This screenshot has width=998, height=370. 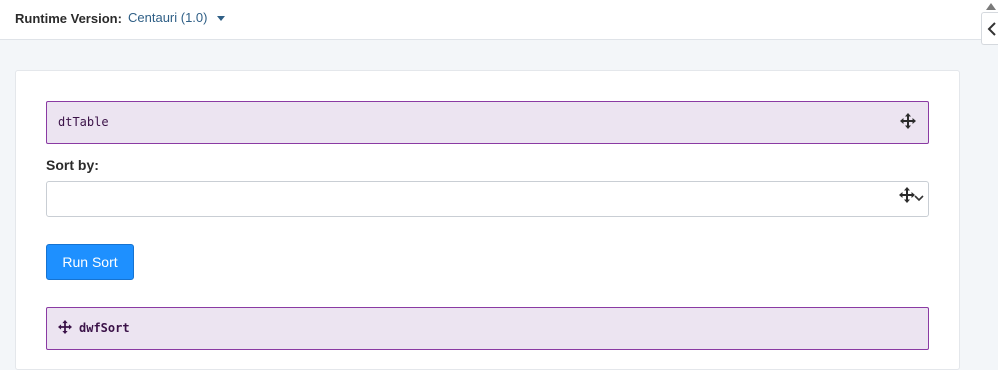 What do you see at coordinates (104, 328) in the screenshot?
I see `dwf-sort-label: dwfSort` at bounding box center [104, 328].